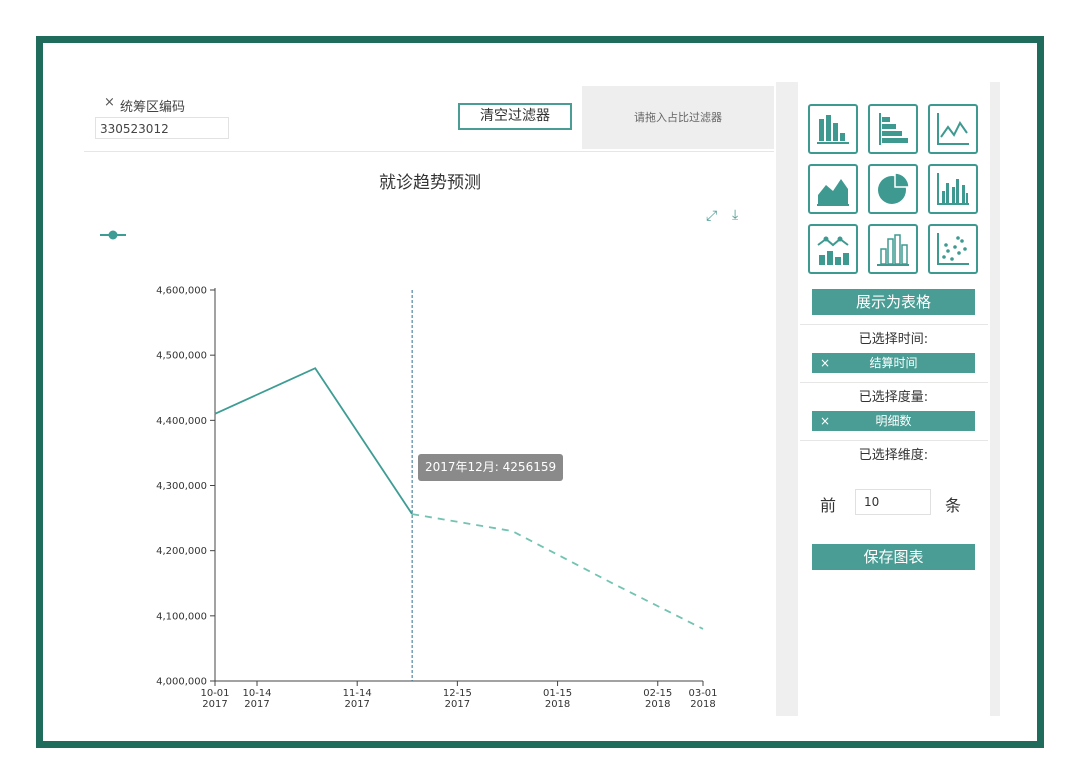 The image size is (1078, 769). Describe the element at coordinates (657, 693) in the screenshot. I see `x-tick-label: 02-15` at that location.